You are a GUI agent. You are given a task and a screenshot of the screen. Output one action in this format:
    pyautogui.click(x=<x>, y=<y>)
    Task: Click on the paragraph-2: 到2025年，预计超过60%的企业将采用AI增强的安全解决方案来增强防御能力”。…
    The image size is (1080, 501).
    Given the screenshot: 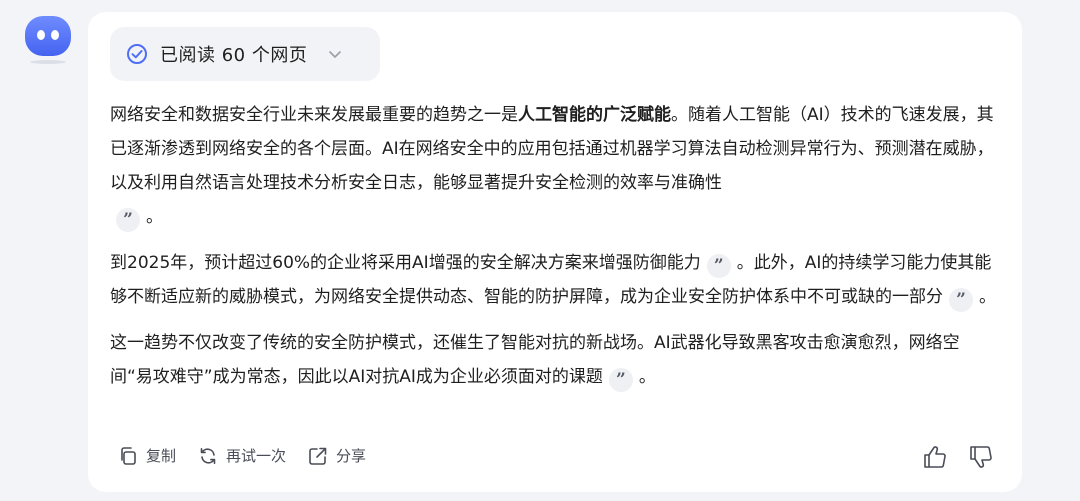 What is the action you would take?
    pyautogui.click(x=555, y=280)
    